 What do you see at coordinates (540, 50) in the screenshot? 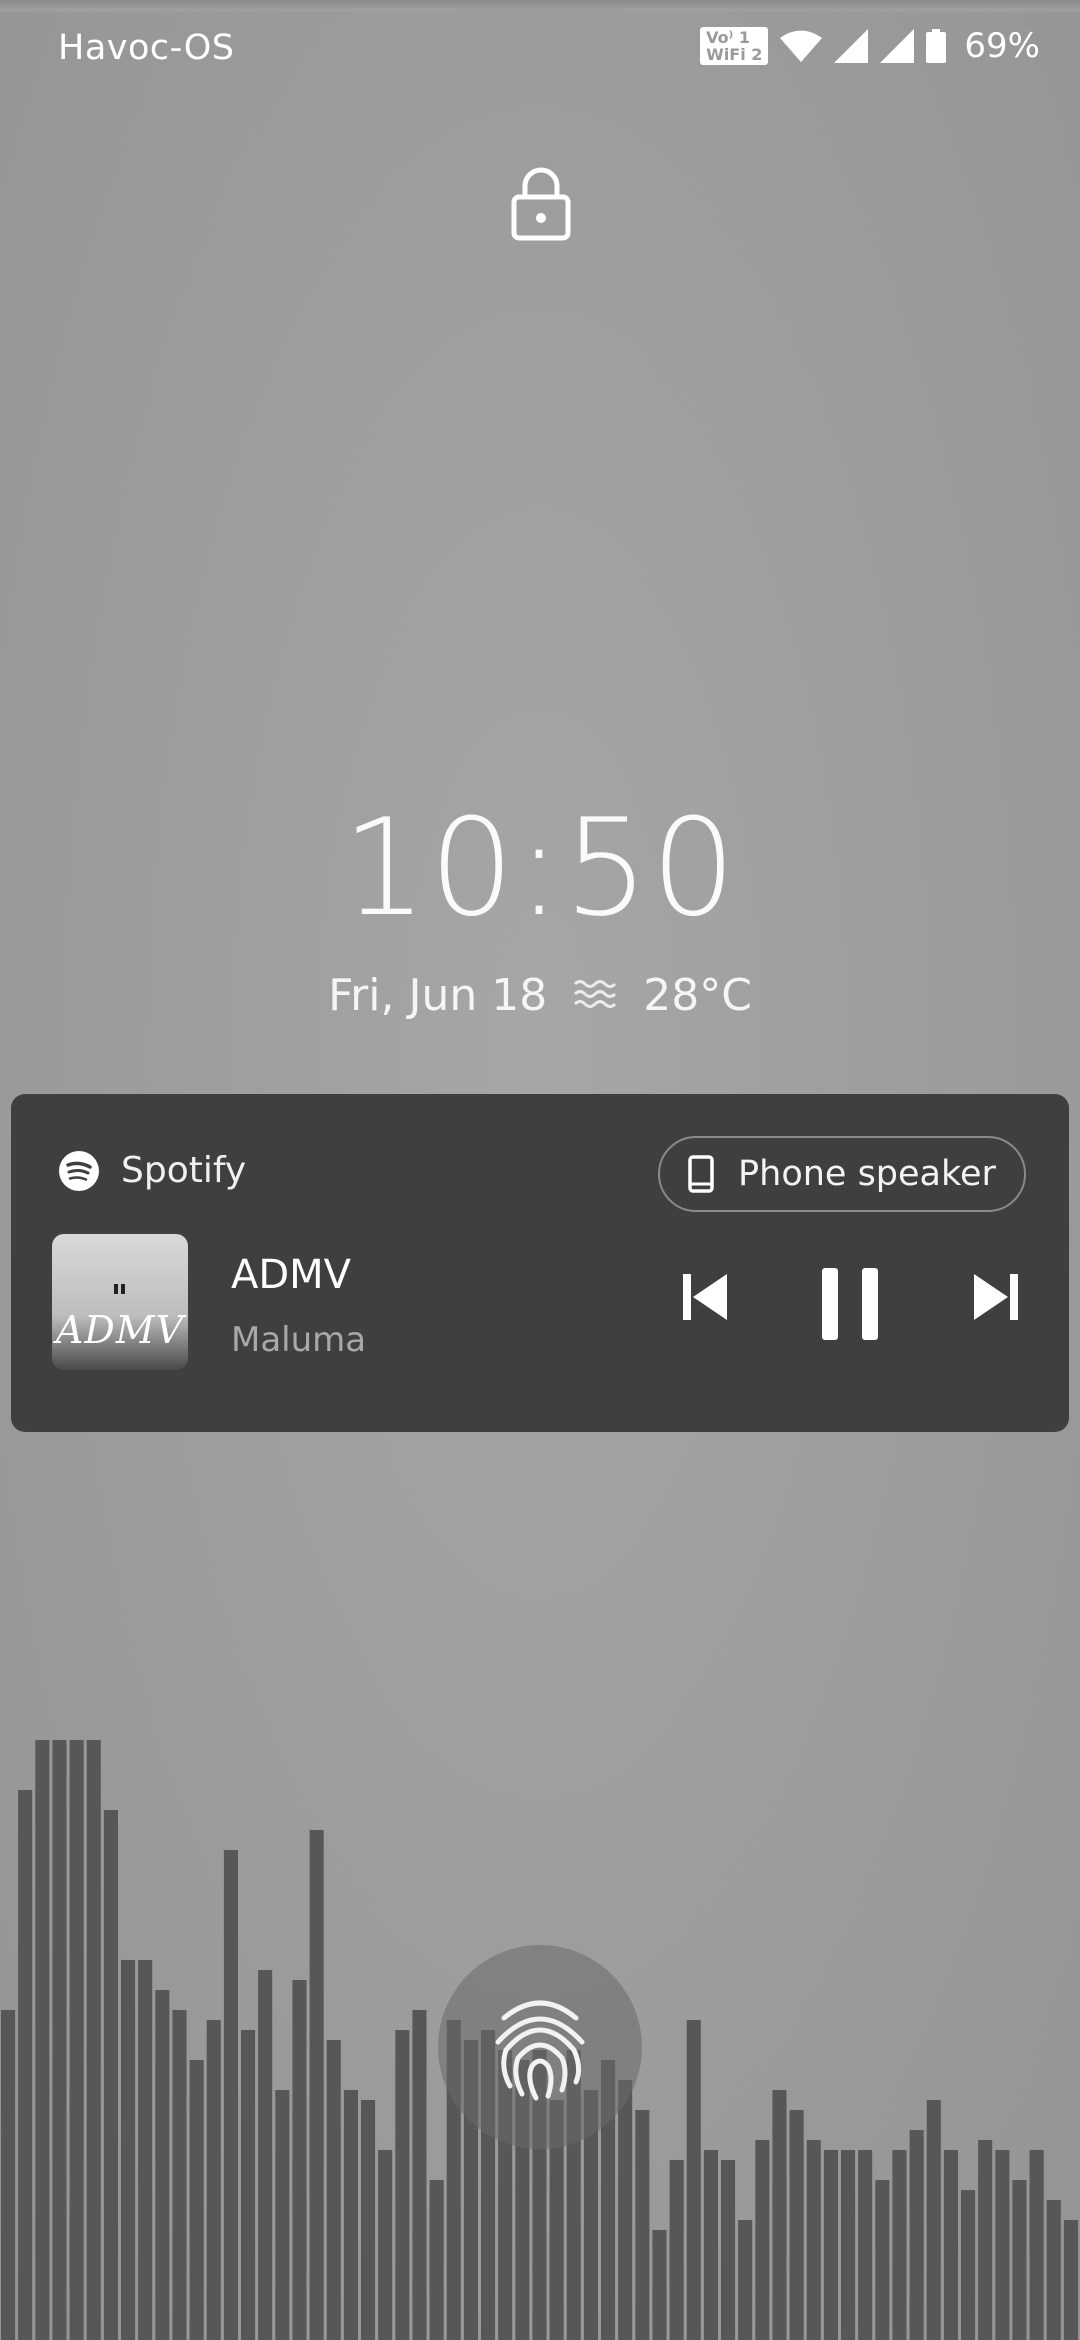
I see `status-bar: Havoc-OS Vo⁾ 1 WiFi 2 69%` at bounding box center [540, 50].